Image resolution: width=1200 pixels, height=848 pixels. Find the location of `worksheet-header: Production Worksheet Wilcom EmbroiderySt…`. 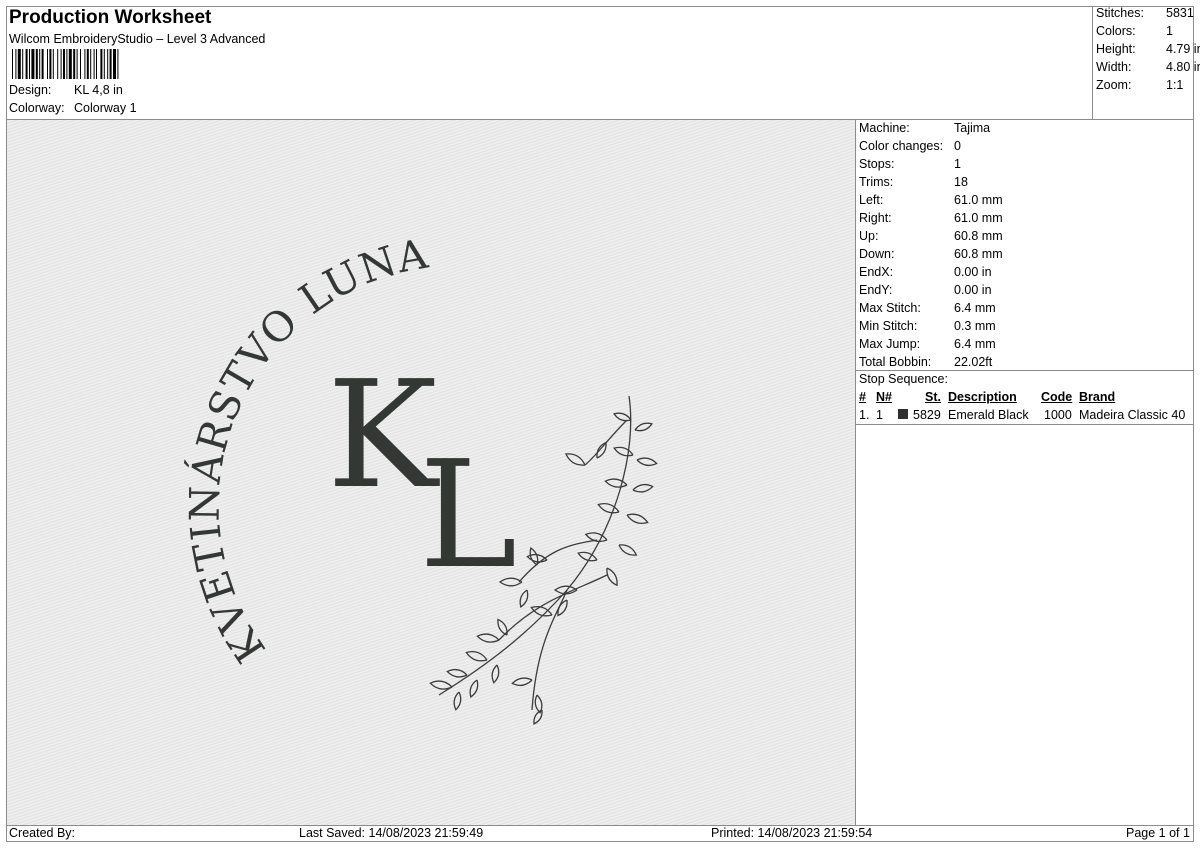

worksheet-header: Production Worksheet Wilcom EmbroiderySt… is located at coordinates (549, 62).